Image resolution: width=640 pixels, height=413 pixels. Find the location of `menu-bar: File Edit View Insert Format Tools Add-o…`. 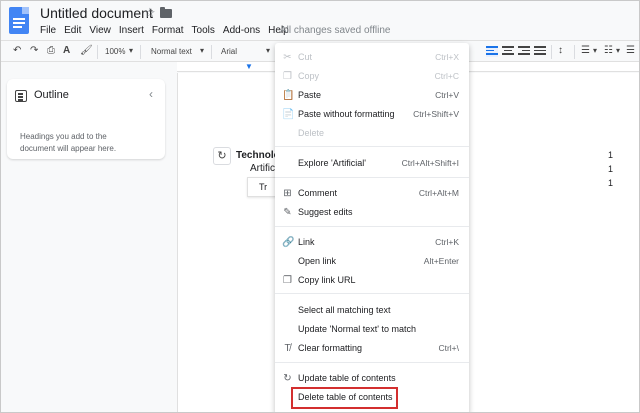

menu-bar: File Edit View Insert Format Tools Add-o… is located at coordinates (168, 30).